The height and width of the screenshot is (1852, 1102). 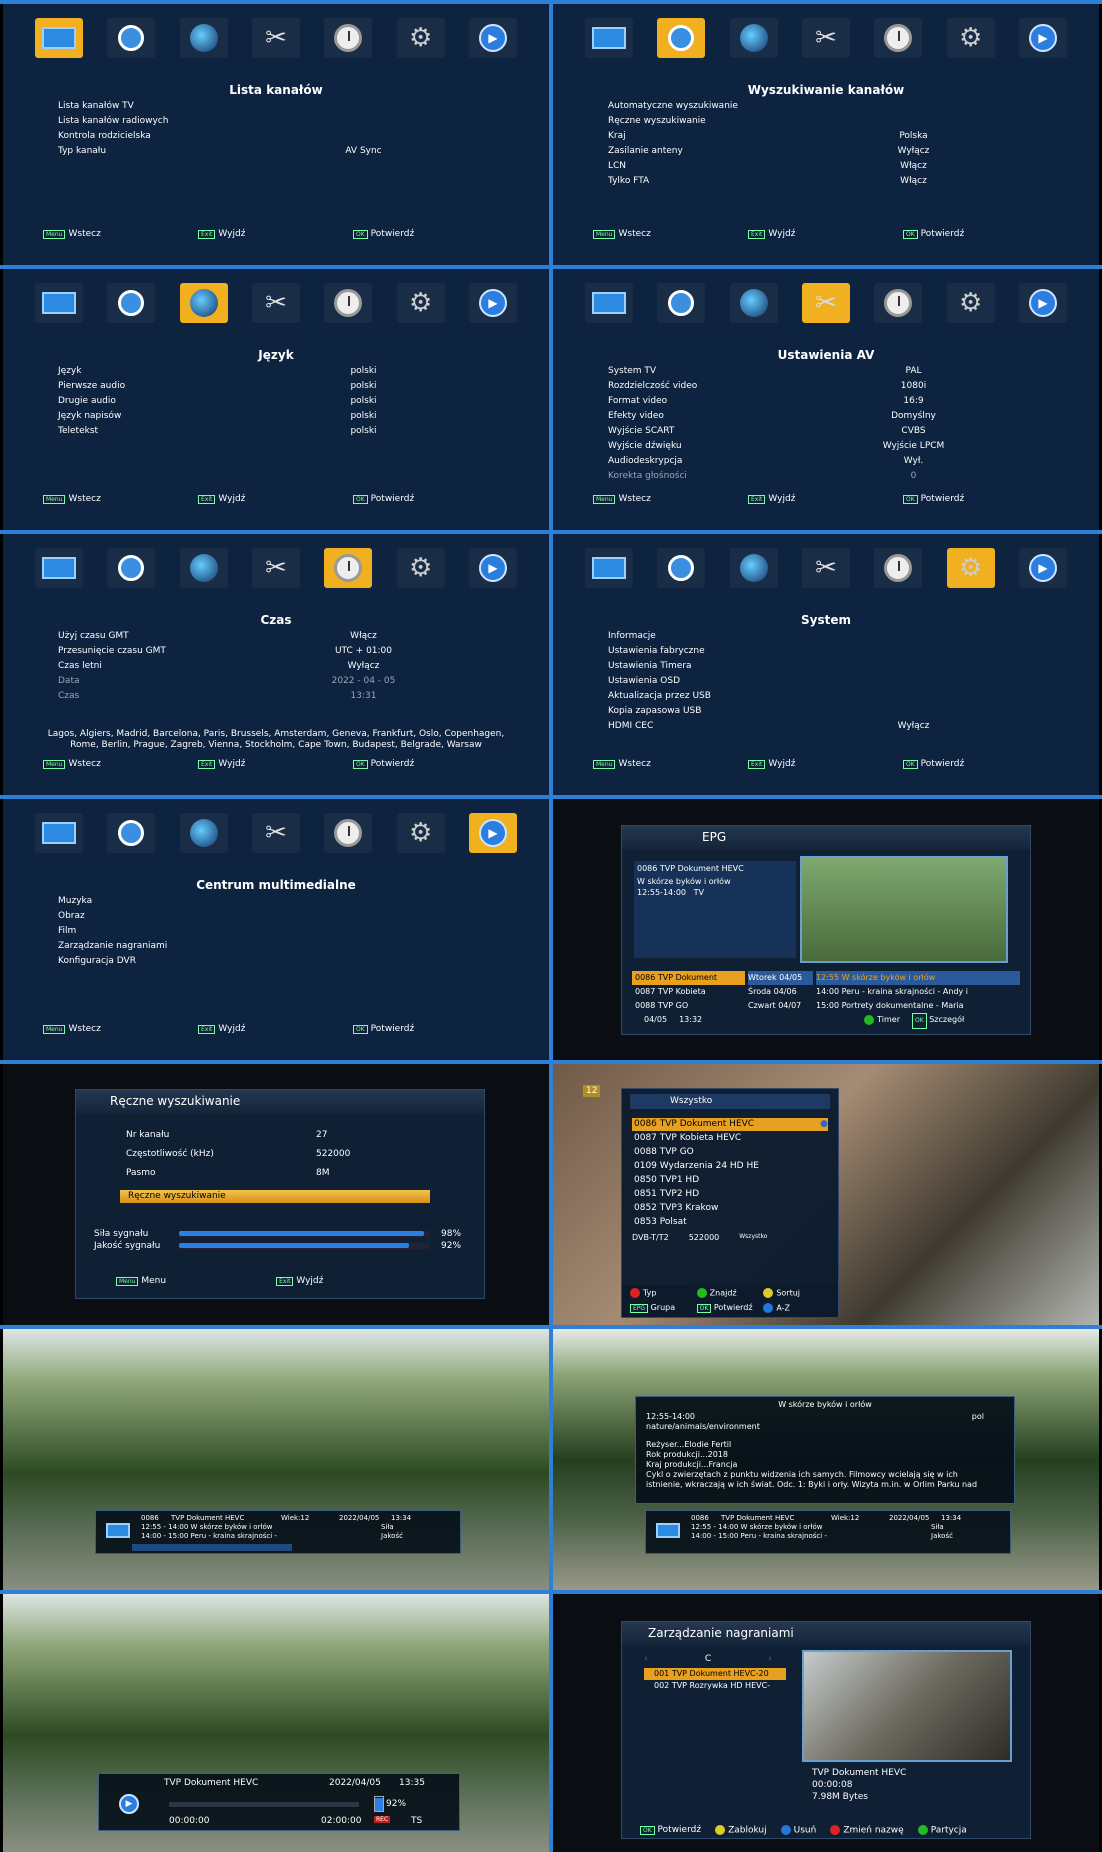 What do you see at coordinates (770, 1659) in the screenshot?
I see `folder-next-icon: ›` at bounding box center [770, 1659].